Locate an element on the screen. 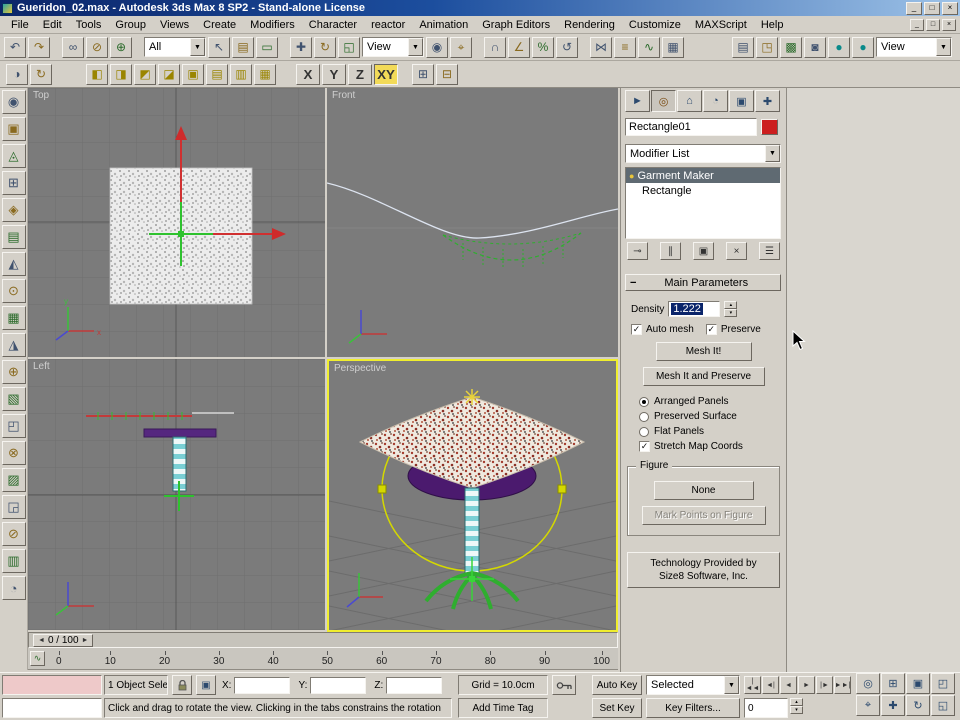 This screenshot has height=720, width=960. select-tool-icon: ▤ is located at coordinates (243, 47).